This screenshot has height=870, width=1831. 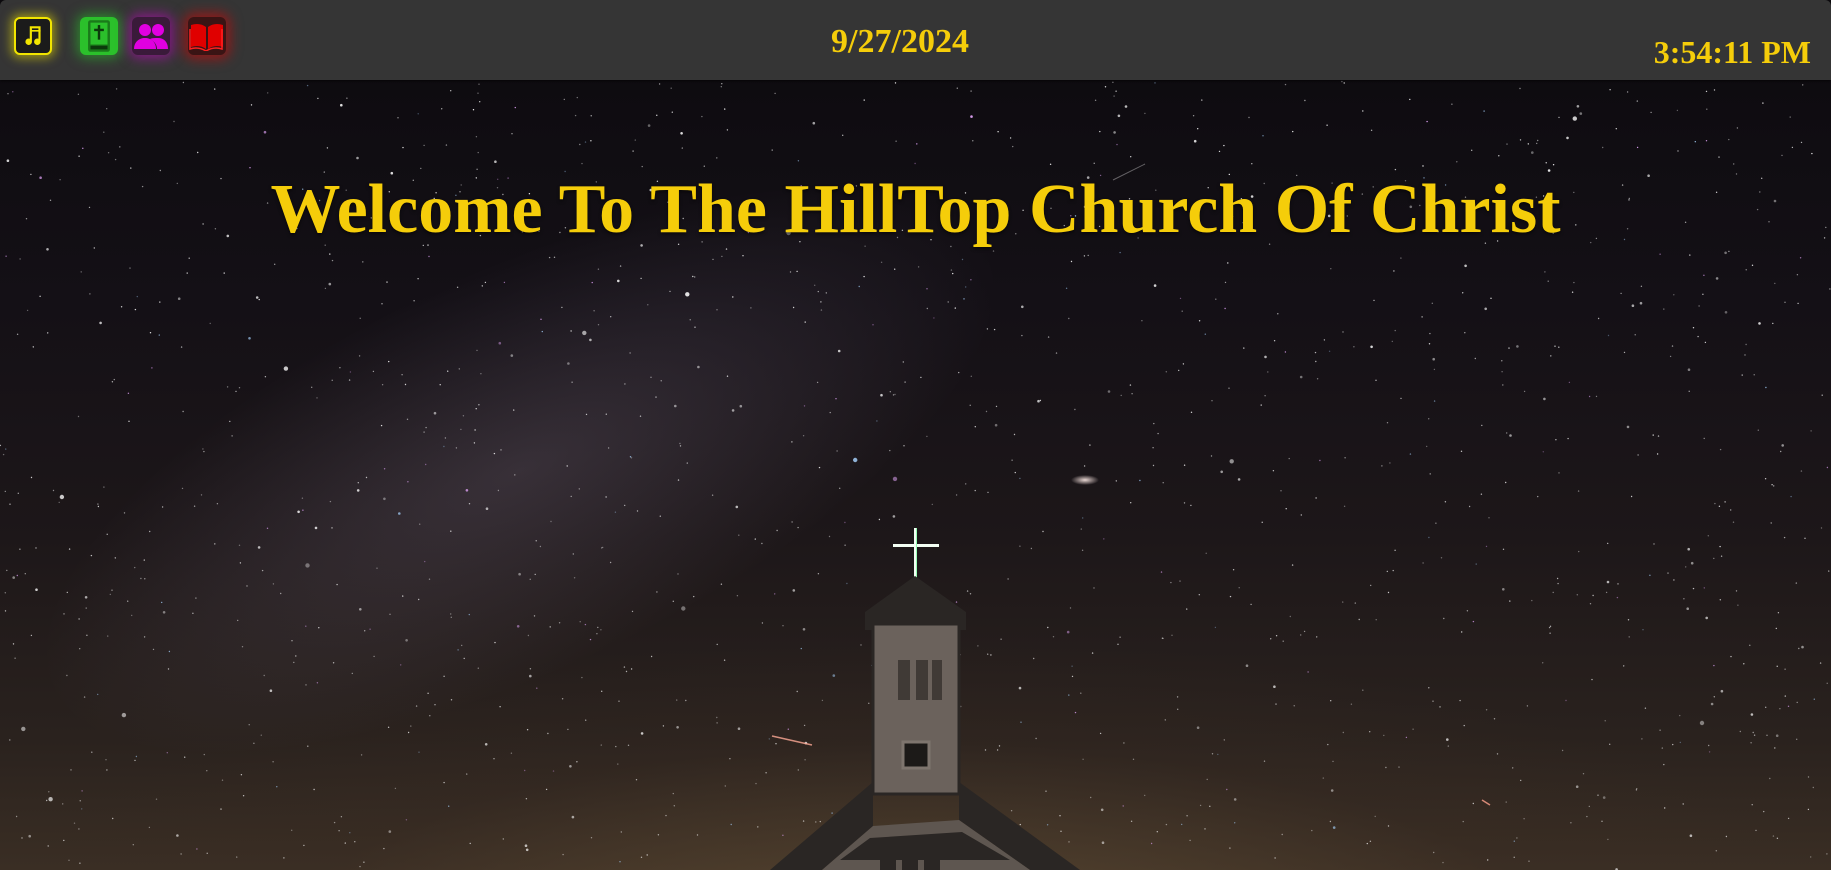 What do you see at coordinates (207, 36) in the screenshot?
I see `open-book-icon` at bounding box center [207, 36].